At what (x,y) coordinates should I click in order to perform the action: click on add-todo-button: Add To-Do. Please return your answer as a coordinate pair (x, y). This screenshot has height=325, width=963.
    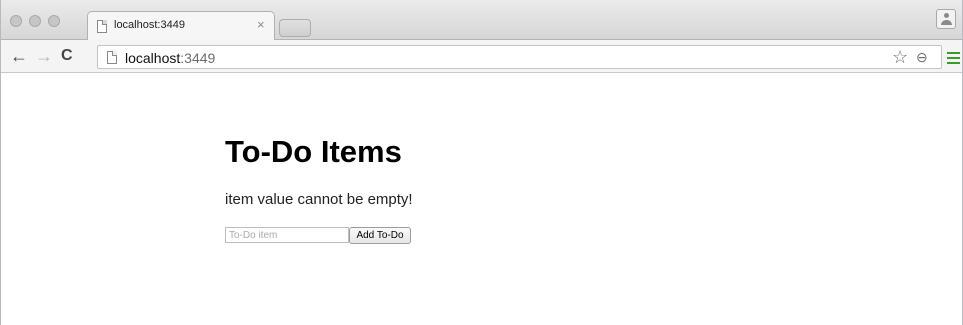
    Looking at the image, I should click on (380, 235).